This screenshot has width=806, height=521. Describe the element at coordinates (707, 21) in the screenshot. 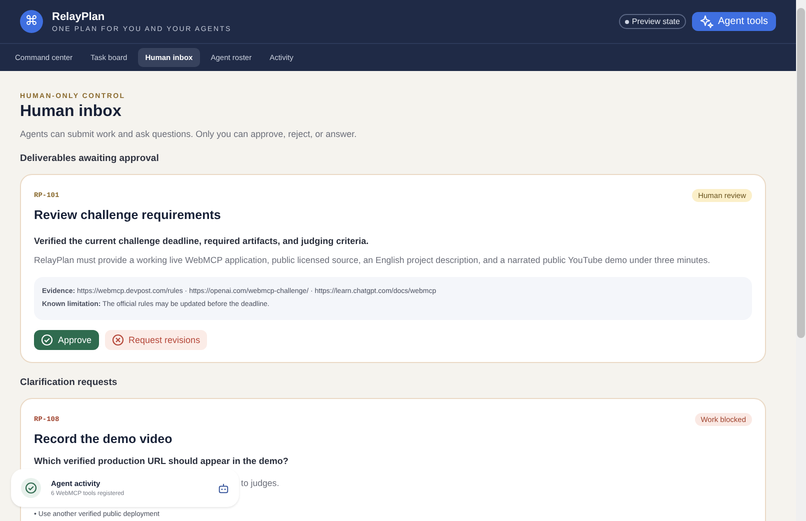

I see `sparkle-icon` at that location.